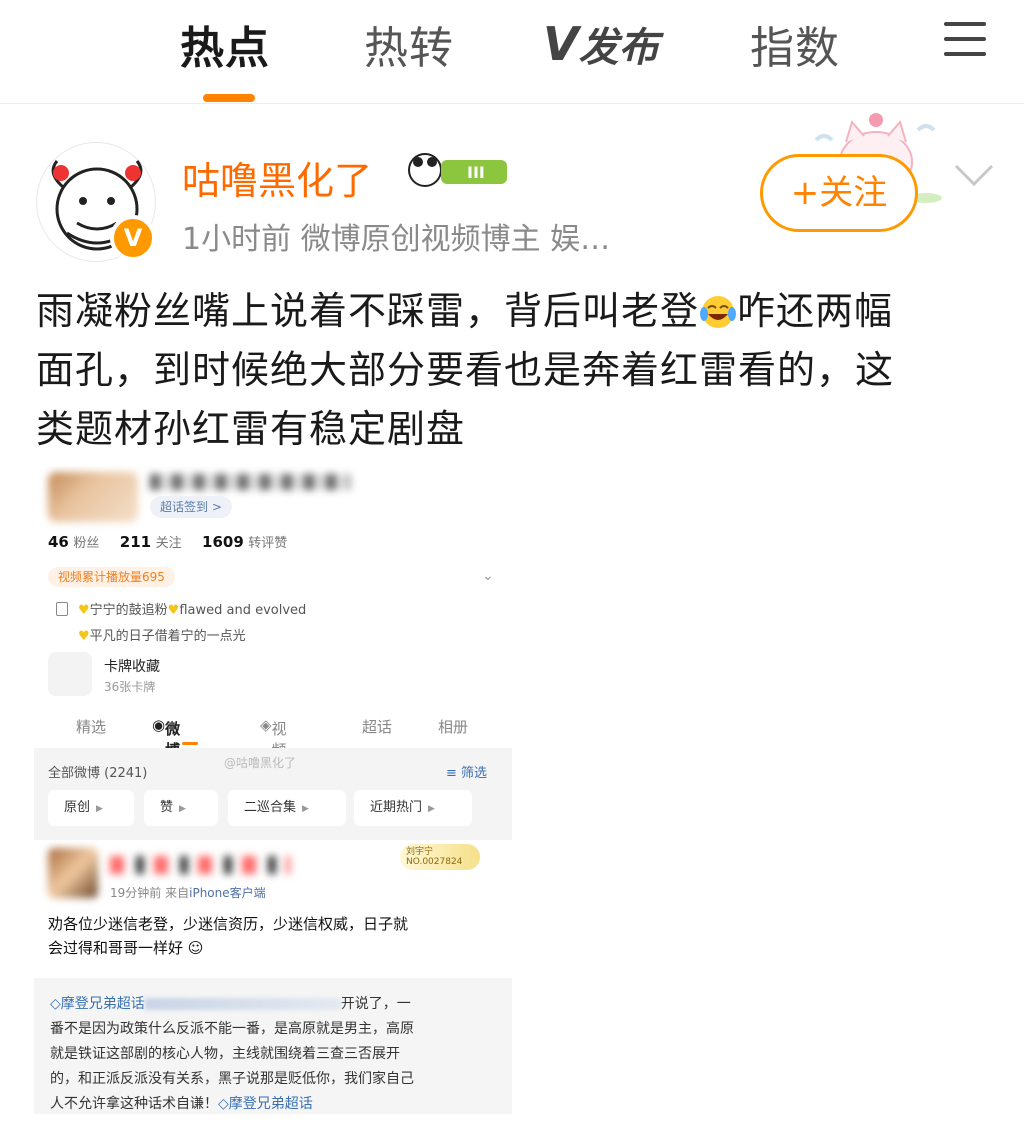 This screenshot has width=1024, height=1146. I want to click on filter-pill-trending: 近期热门 ▶, so click(413, 808).